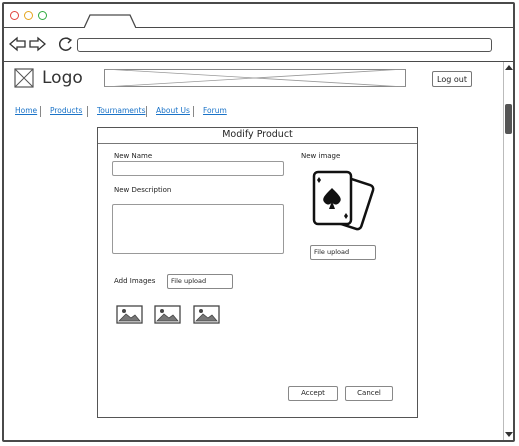 Image resolution: width=519 pixels, height=446 pixels. What do you see at coordinates (369, 393) in the screenshot?
I see `cancel-button: Cancel` at bounding box center [369, 393].